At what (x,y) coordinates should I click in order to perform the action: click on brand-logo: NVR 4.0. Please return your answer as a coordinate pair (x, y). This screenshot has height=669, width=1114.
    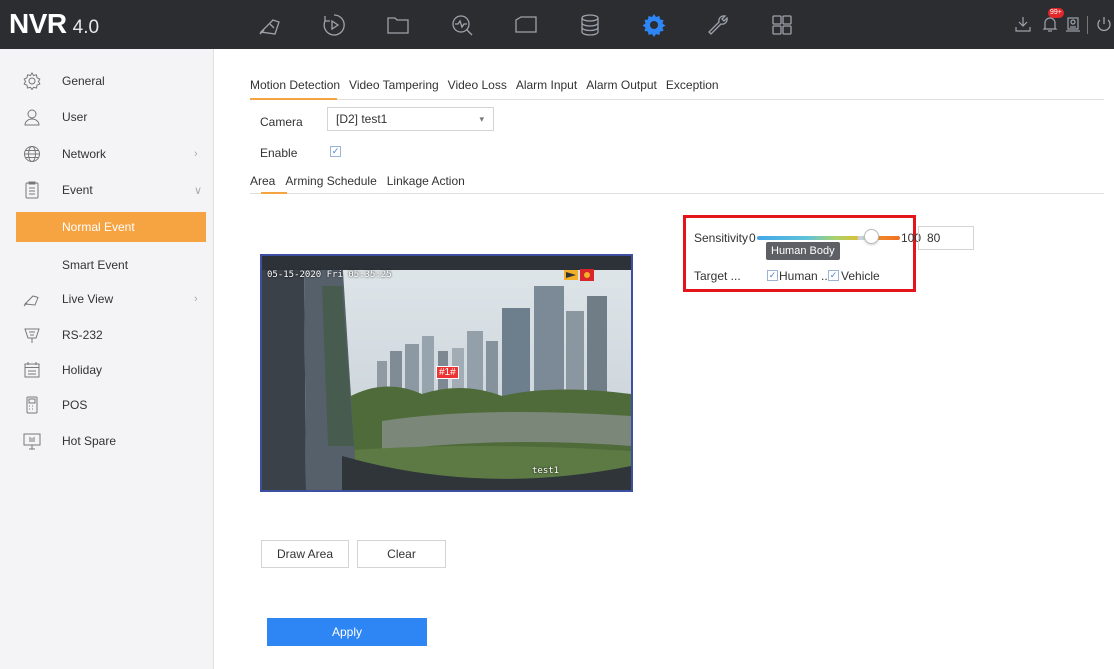
    Looking at the image, I should click on (54, 24).